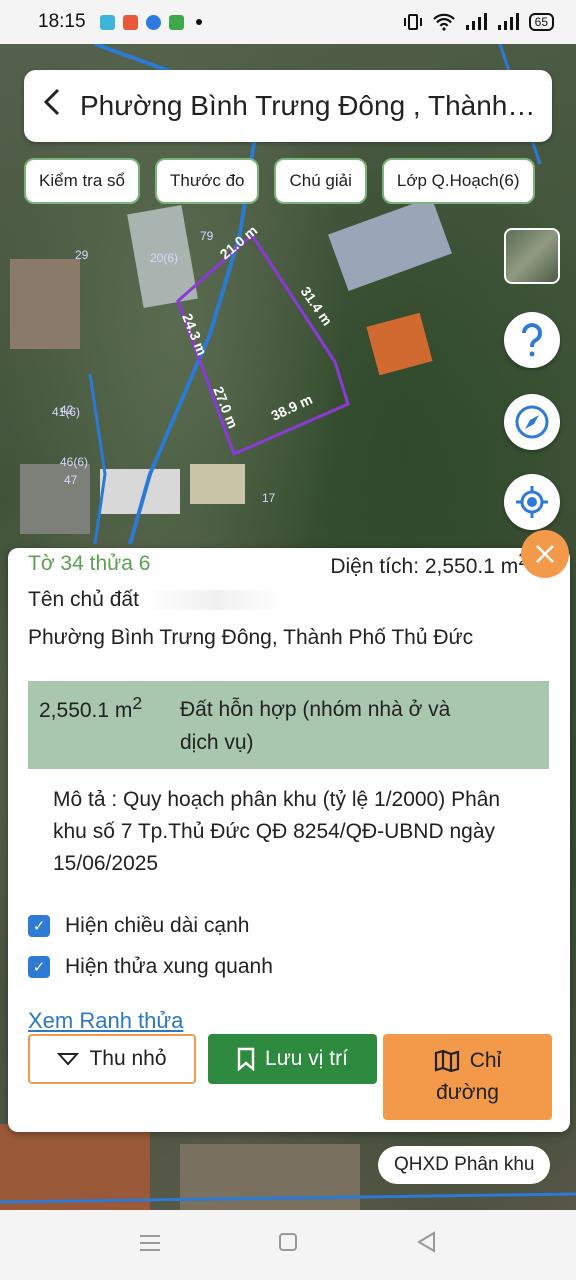 This screenshot has width=576, height=1280. I want to click on map-icon, so click(446, 1061).